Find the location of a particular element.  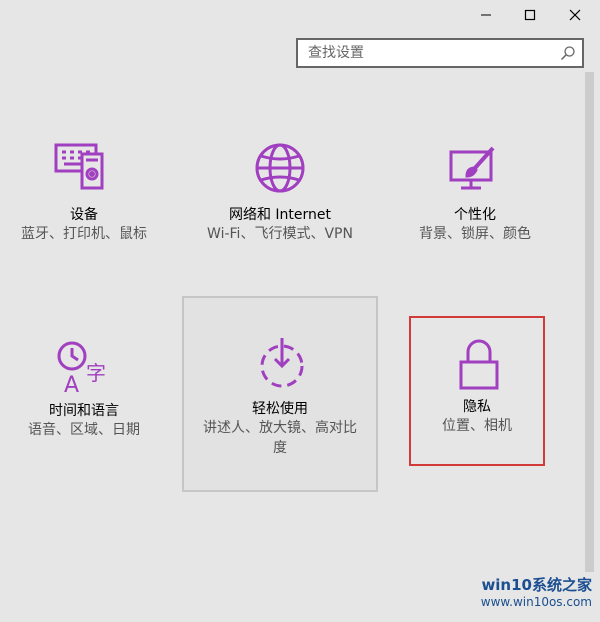

tile-time-language-desc: 语音、区域、日期 is located at coordinates (84, 430).